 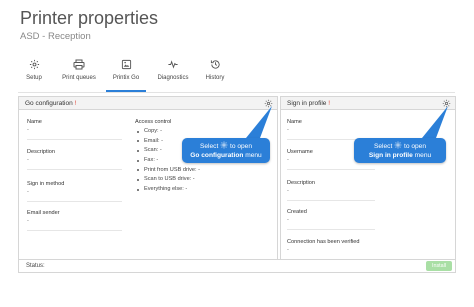 I want to click on tab-setup-label: Setup, so click(x=34, y=78).